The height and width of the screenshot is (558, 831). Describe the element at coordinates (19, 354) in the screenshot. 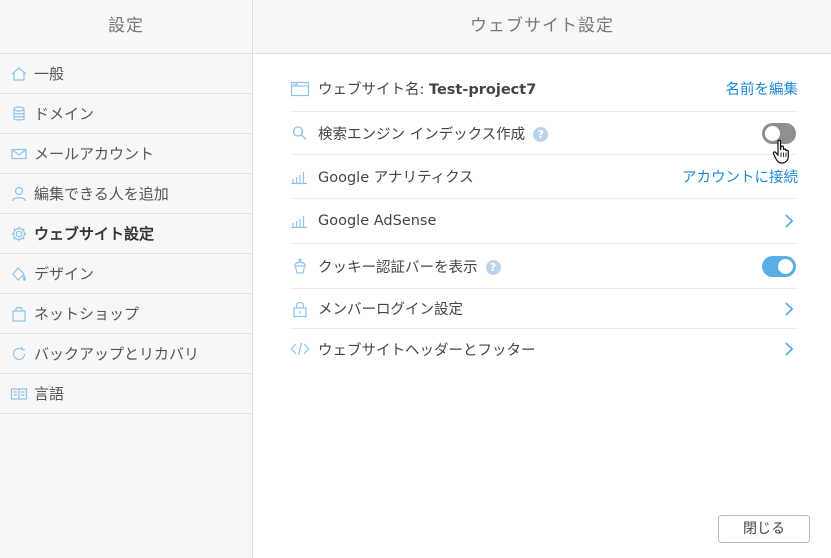

I see `refresh-icon` at that location.